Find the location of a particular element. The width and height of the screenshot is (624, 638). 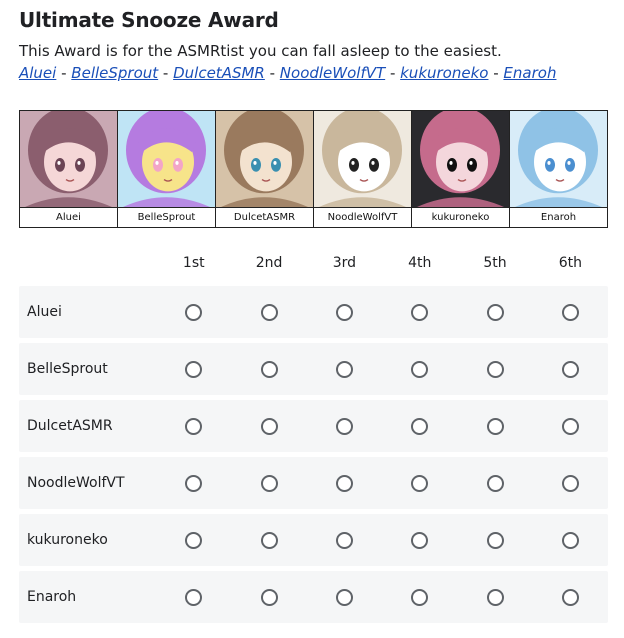

banner-tile-enaroh: Enaroh is located at coordinates (558, 169).